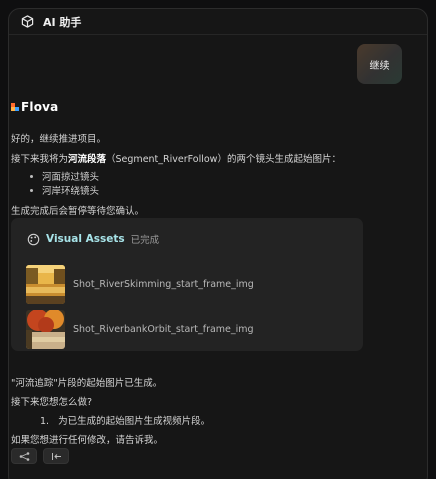  Describe the element at coordinates (163, 329) in the screenshot. I see `asset-name: Shot_RiverbankOrbit_start_frame_img` at that location.